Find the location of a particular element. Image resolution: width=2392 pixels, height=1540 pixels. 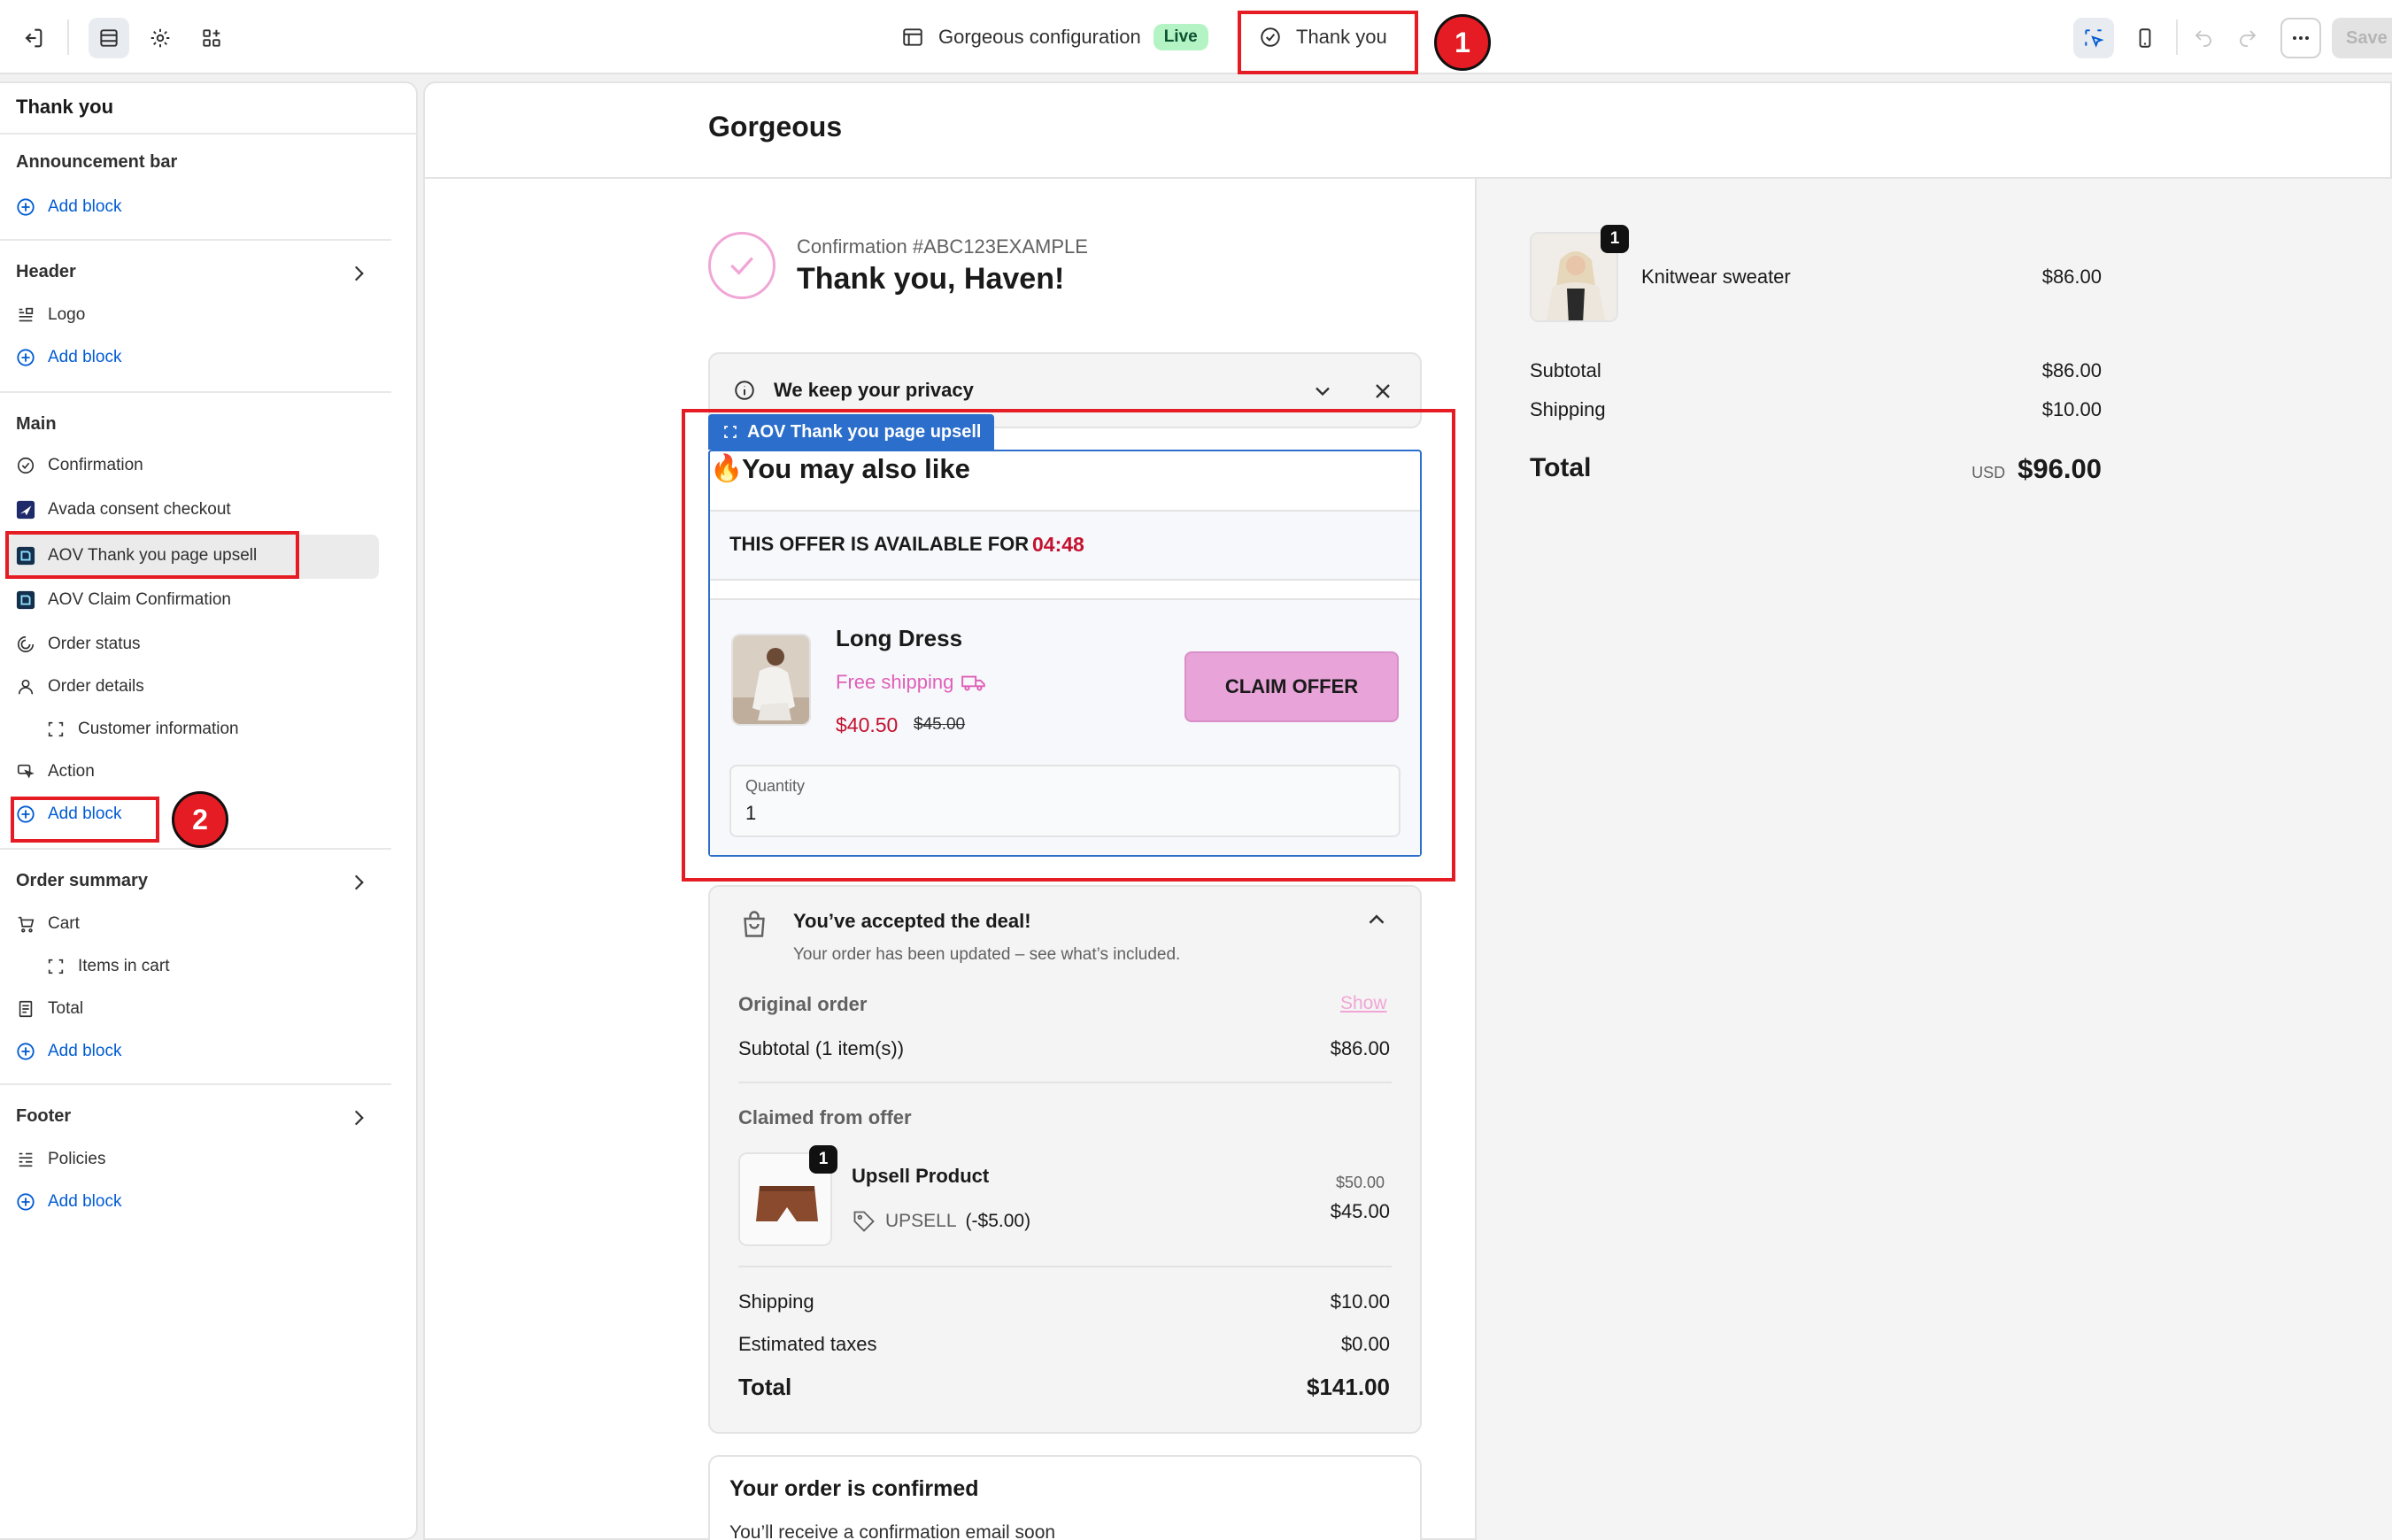

sidebar-item-customer-info: Customer information is located at coordinates (142, 729).